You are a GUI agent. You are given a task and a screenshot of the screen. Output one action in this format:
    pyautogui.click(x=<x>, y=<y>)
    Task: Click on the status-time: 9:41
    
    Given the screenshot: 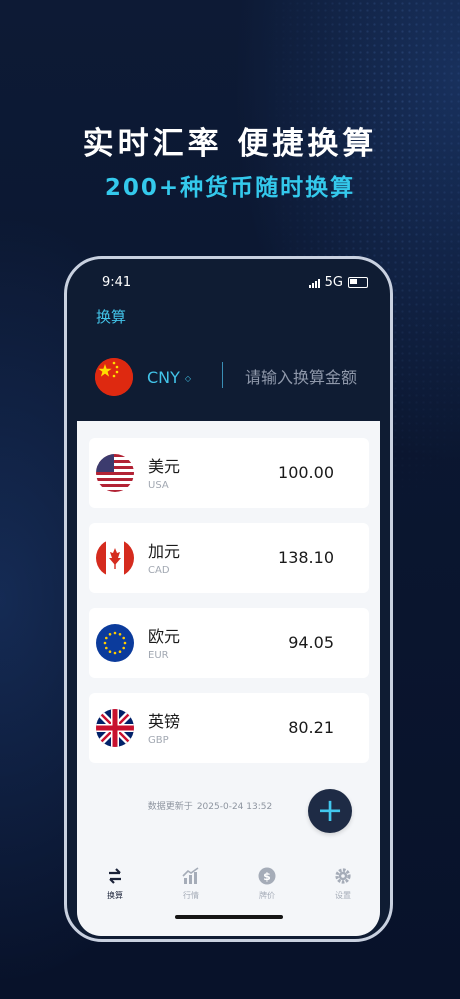 What is the action you would take?
    pyautogui.click(x=117, y=282)
    